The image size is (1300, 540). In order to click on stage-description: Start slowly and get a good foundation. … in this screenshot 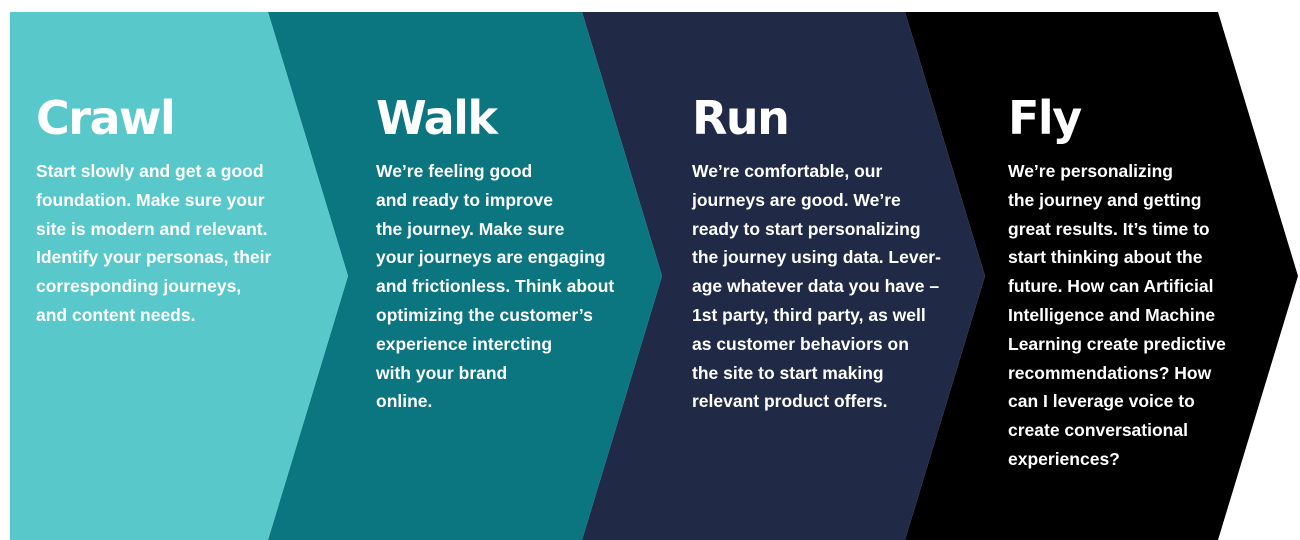, I will do `click(153, 243)`.